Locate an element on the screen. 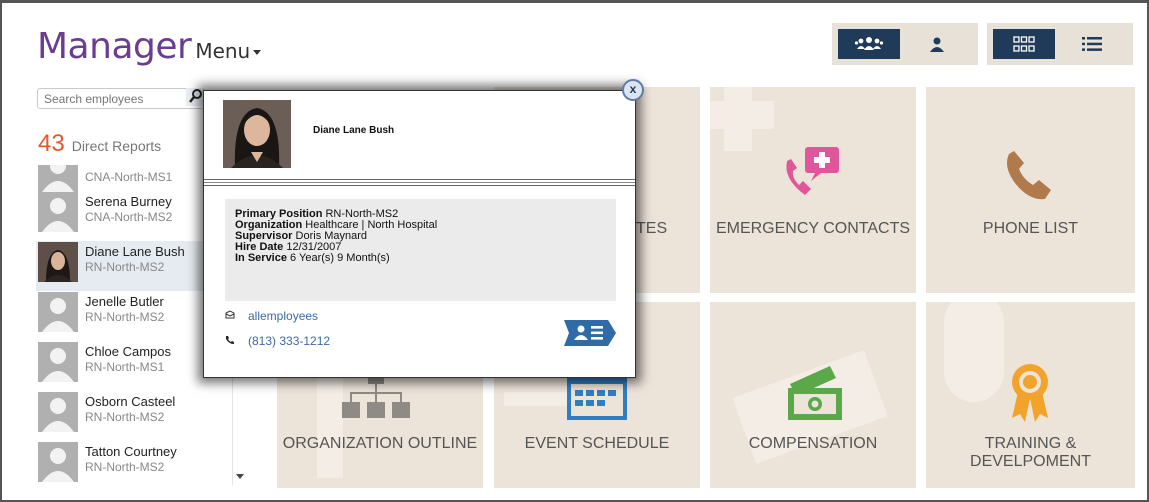  tile-label: TES is located at coordinates (652, 228).